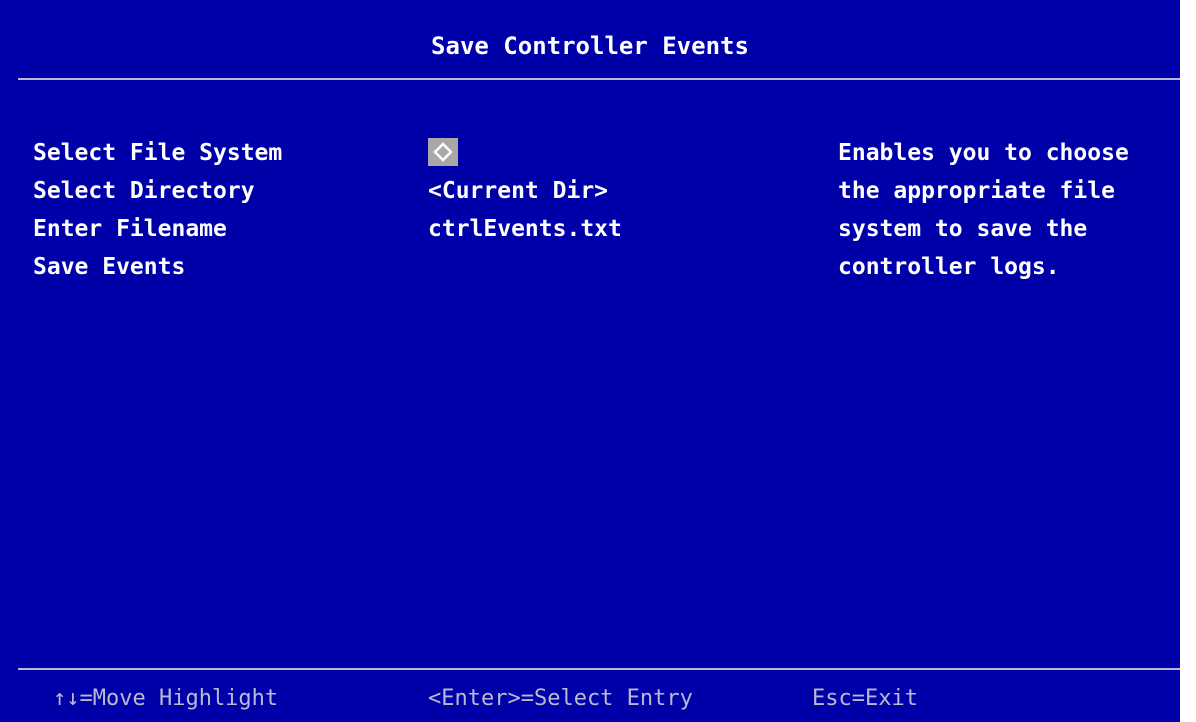 This screenshot has height=722, width=1196. Describe the element at coordinates (590, 46) in the screenshot. I see `page-title: Save Controller Events` at that location.